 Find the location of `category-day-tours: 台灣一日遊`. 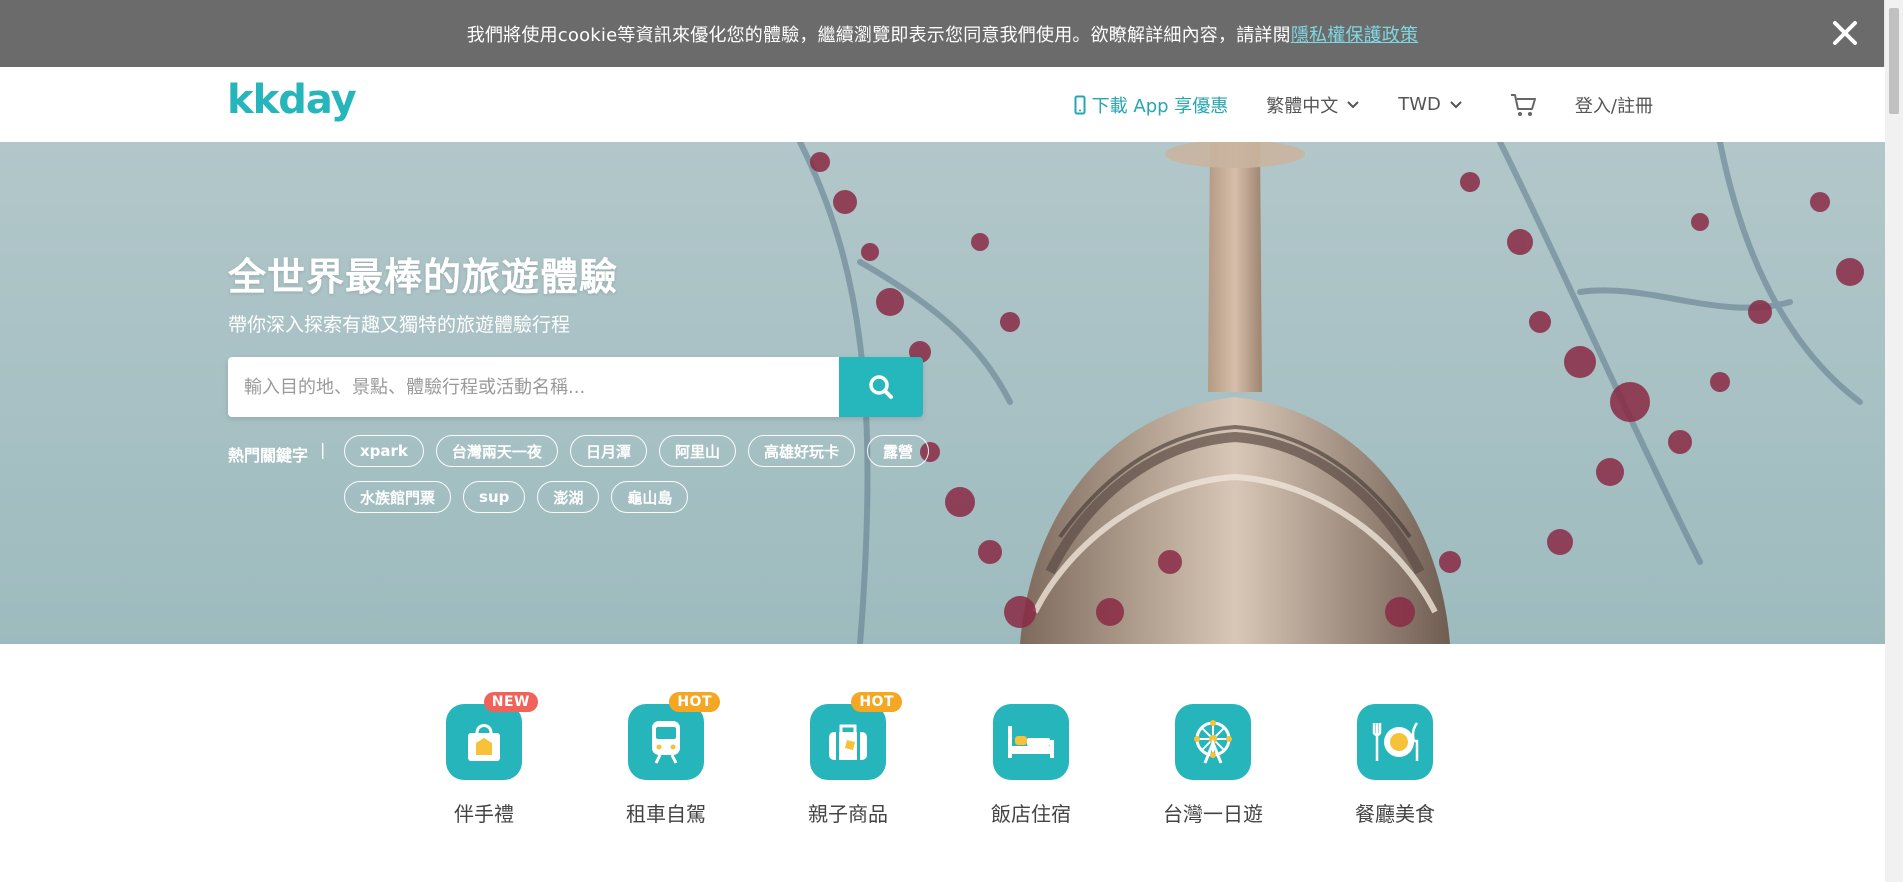

category-day-tours: 台灣一日遊 is located at coordinates (1213, 765).